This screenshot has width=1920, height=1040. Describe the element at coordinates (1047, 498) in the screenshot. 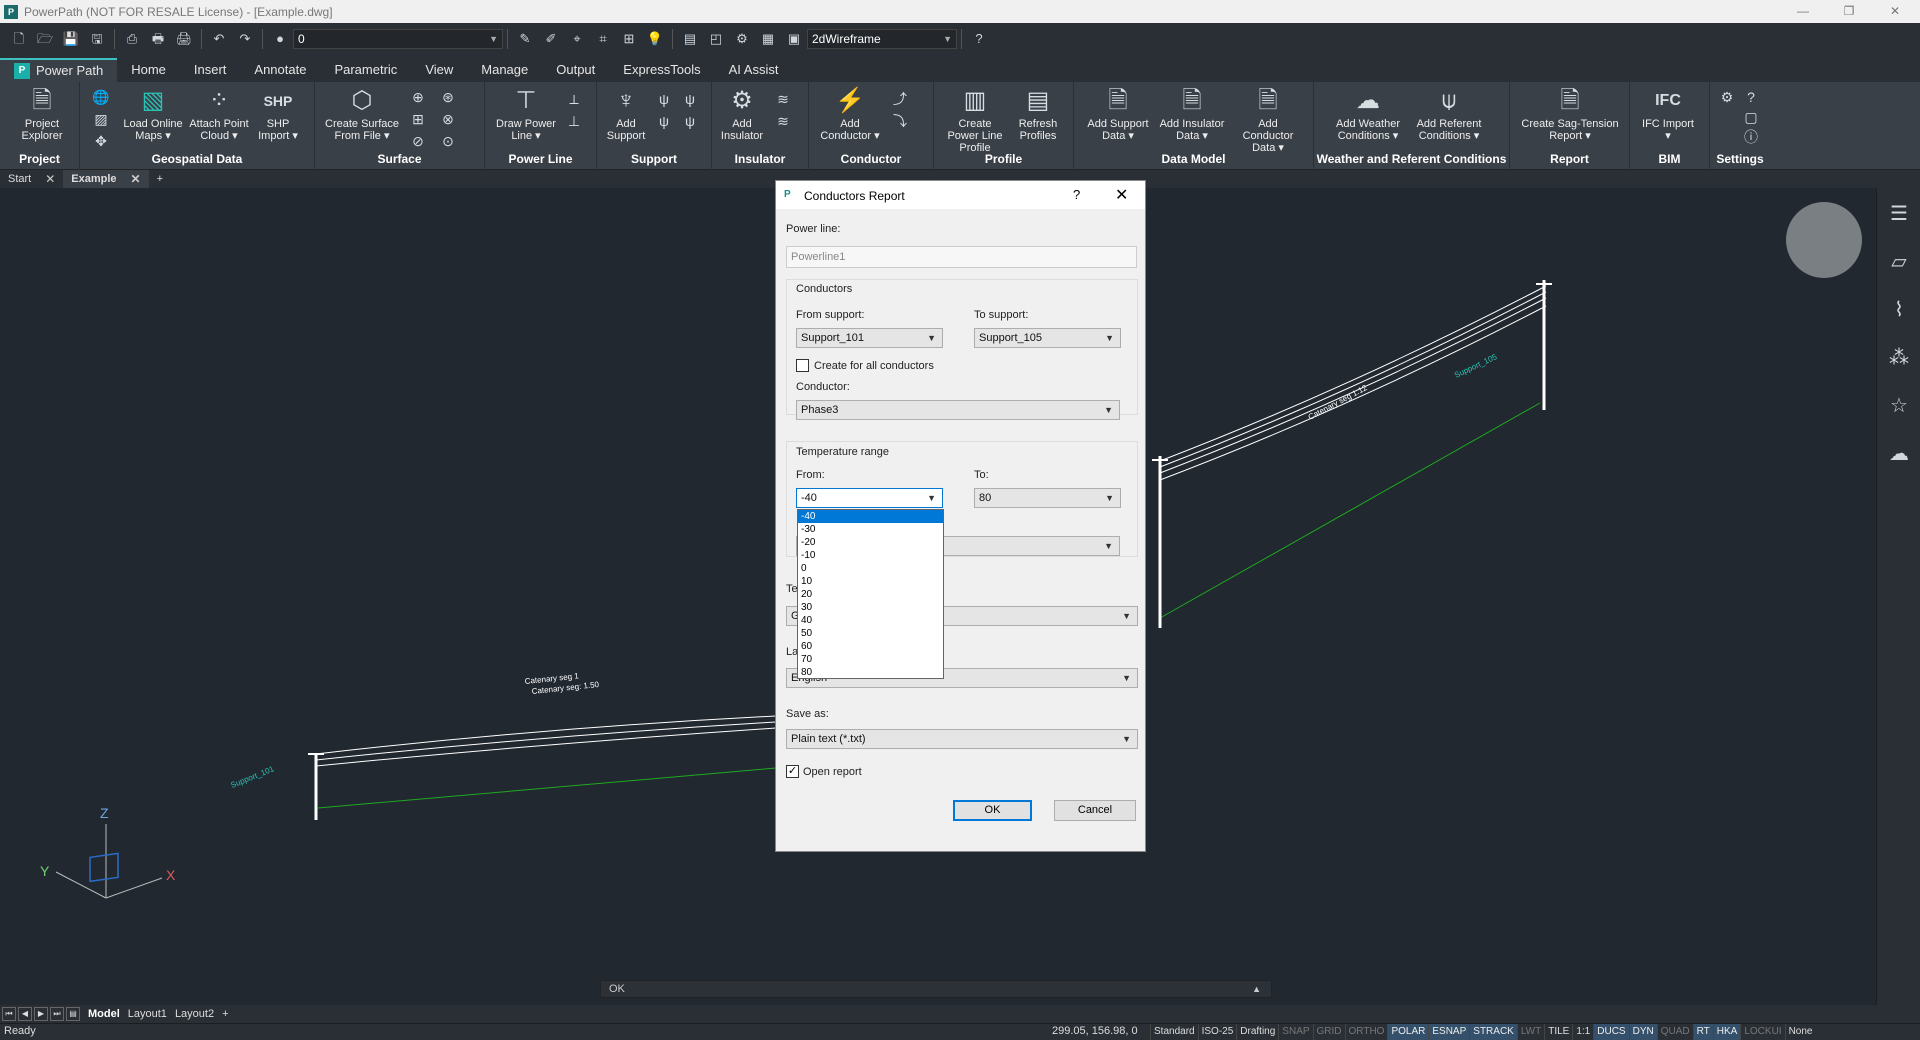

I see `temp-to-select: 80 ▼` at that location.